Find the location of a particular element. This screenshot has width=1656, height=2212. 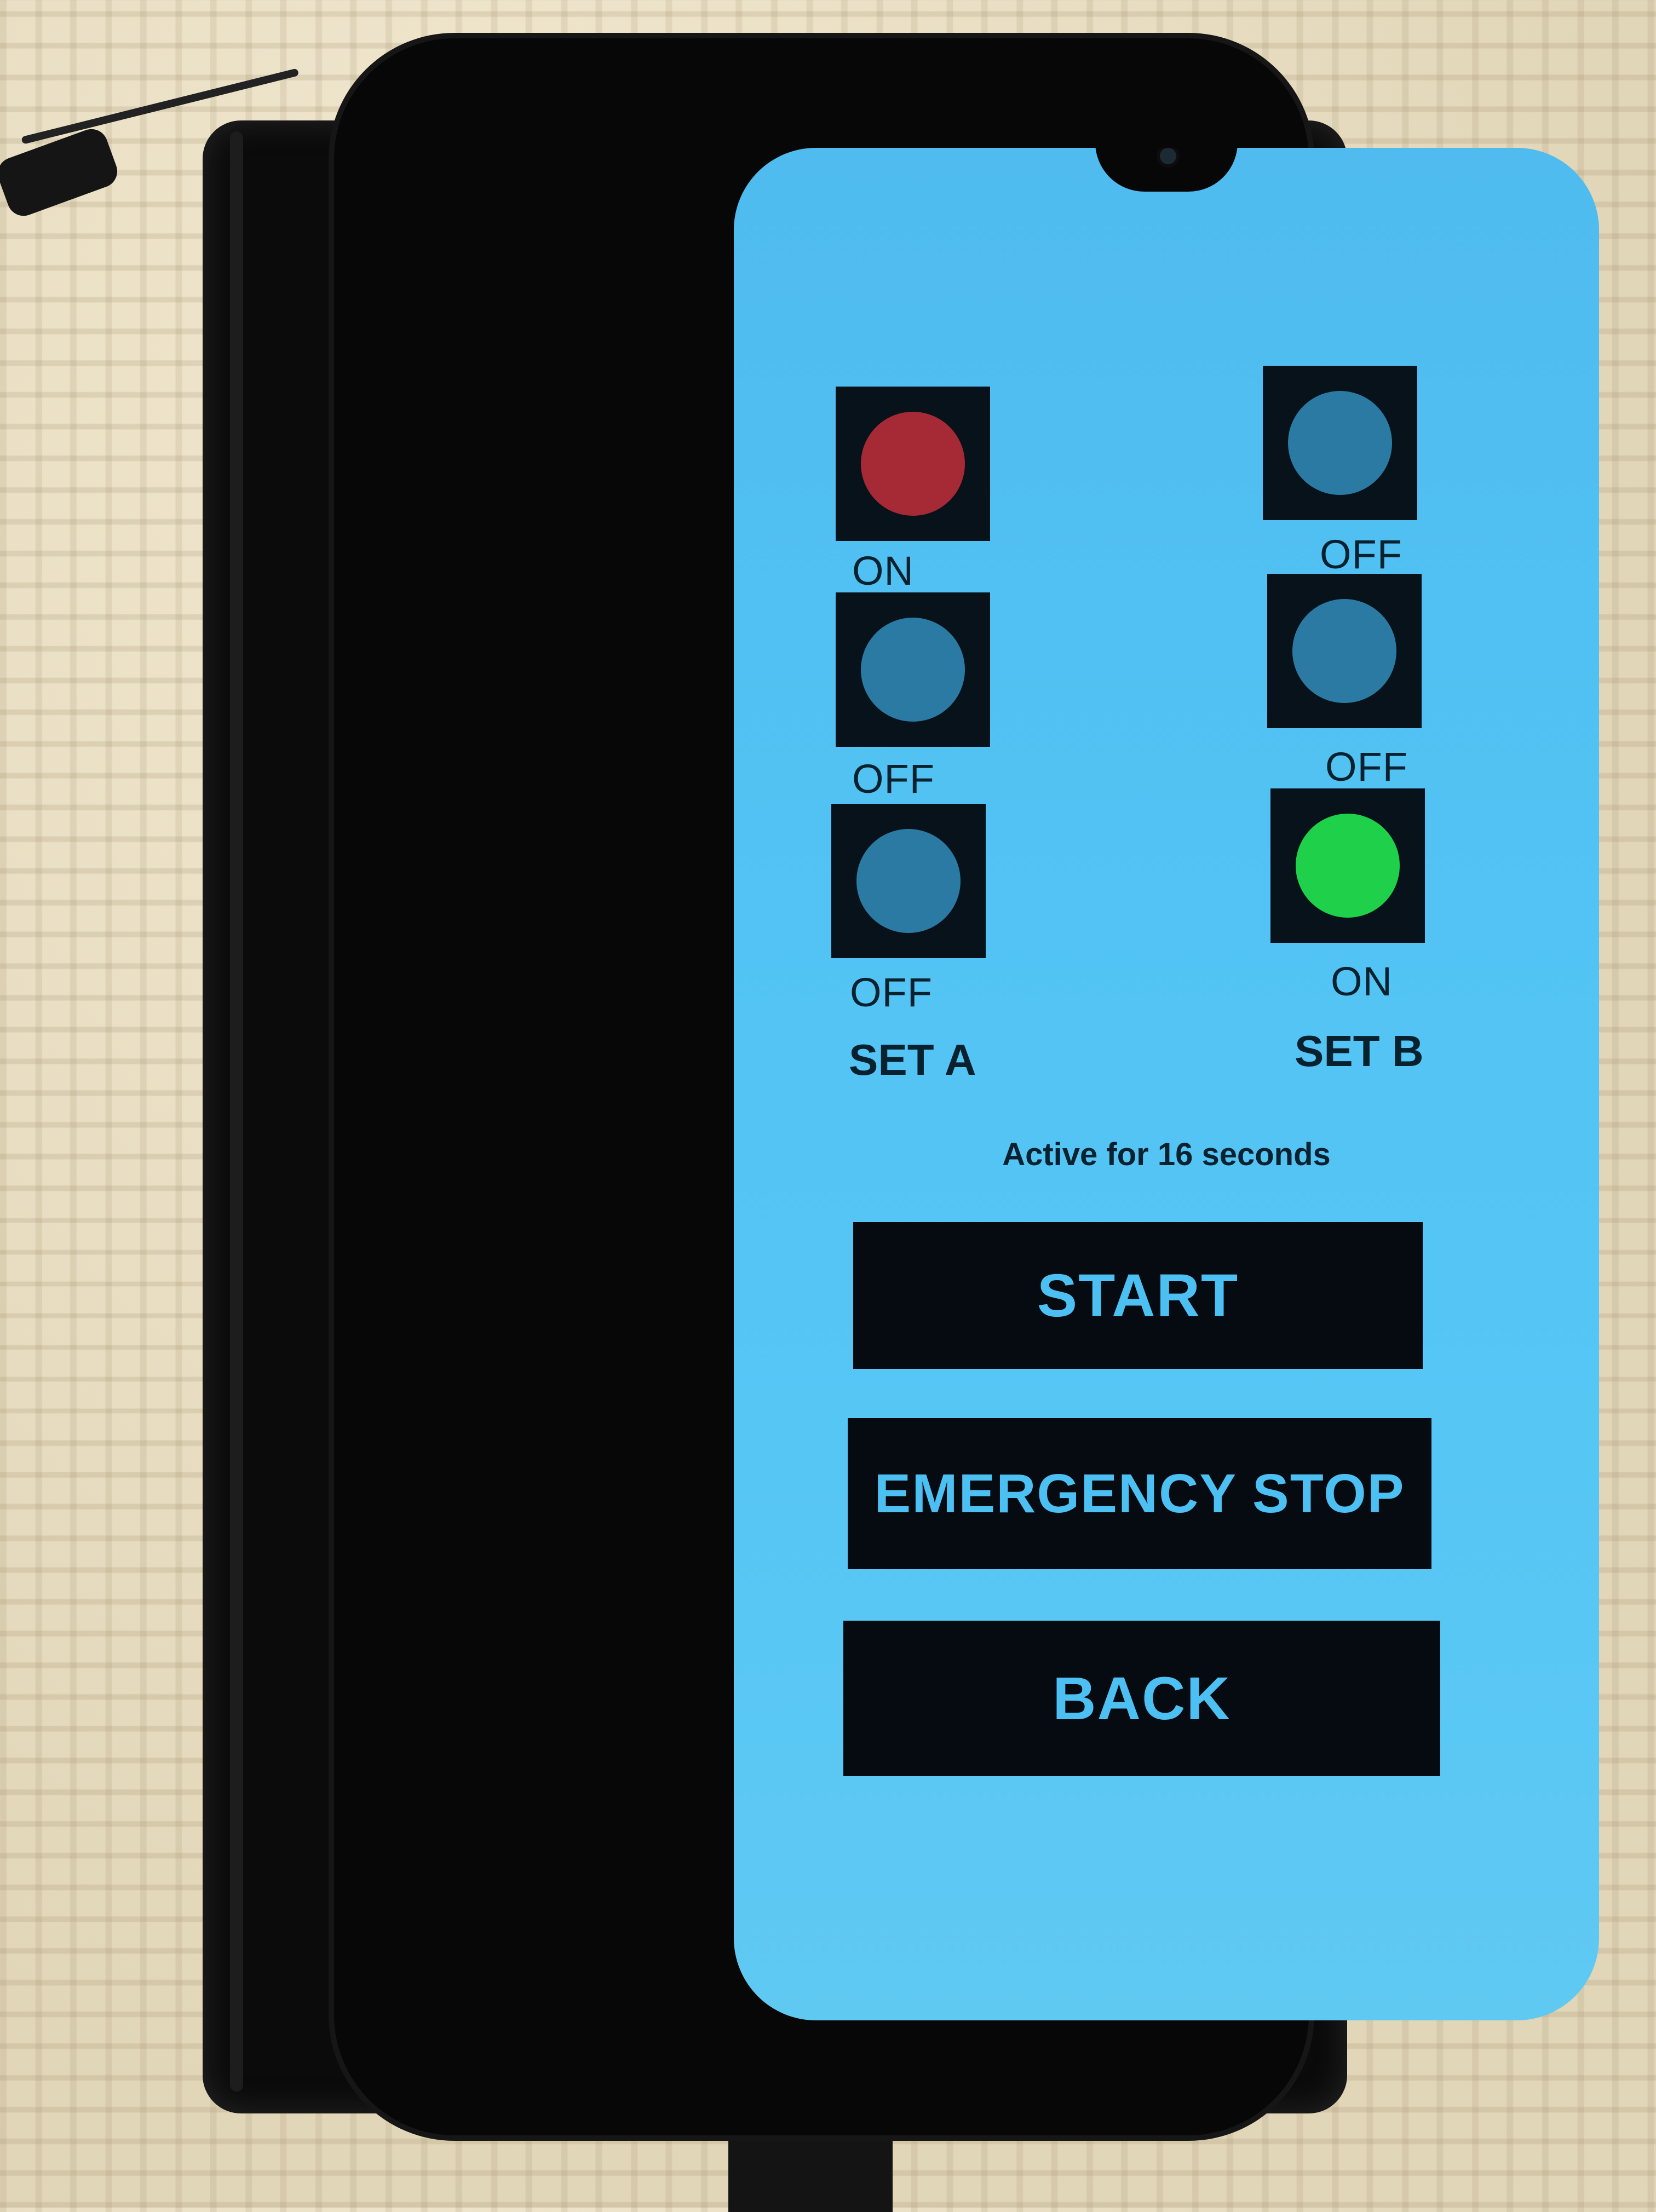

set-b-state-2: OFF is located at coordinates (1367, 767).